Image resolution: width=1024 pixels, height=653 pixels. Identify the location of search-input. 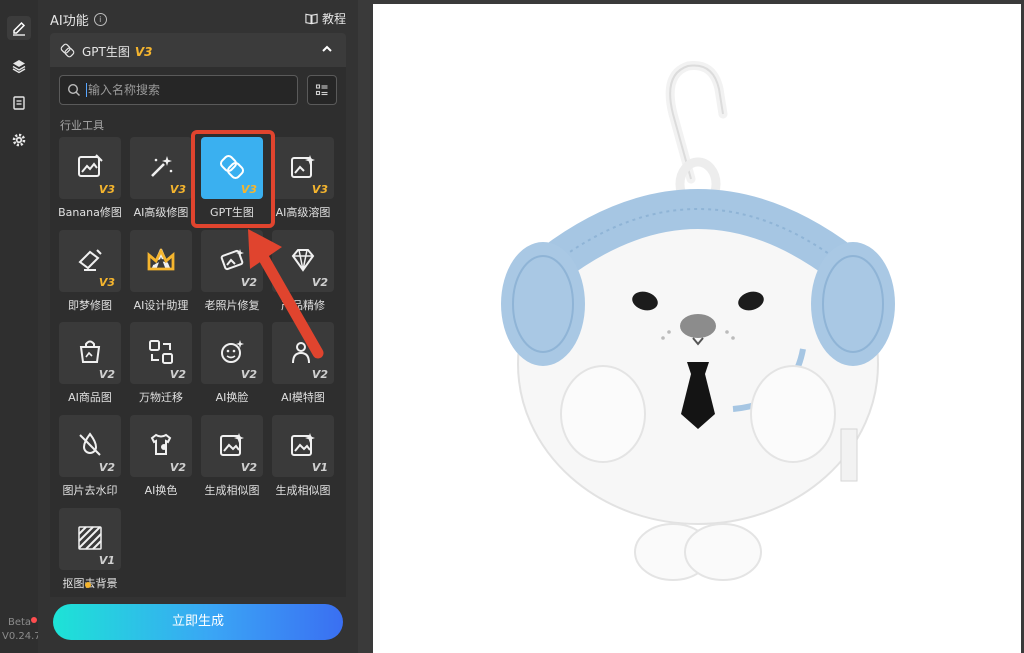
(188, 90).